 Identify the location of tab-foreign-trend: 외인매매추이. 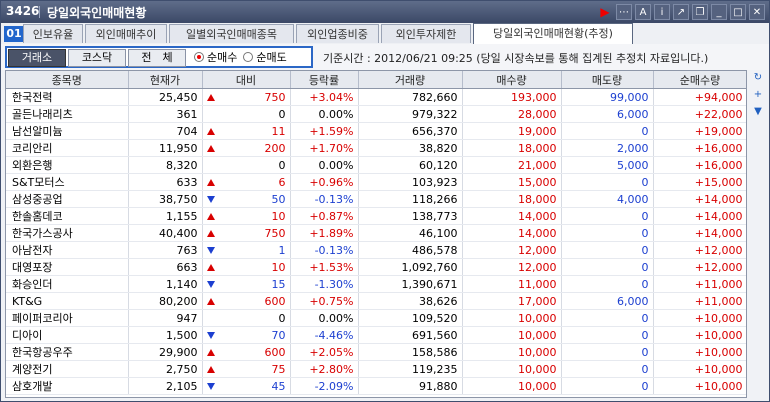
(126, 33).